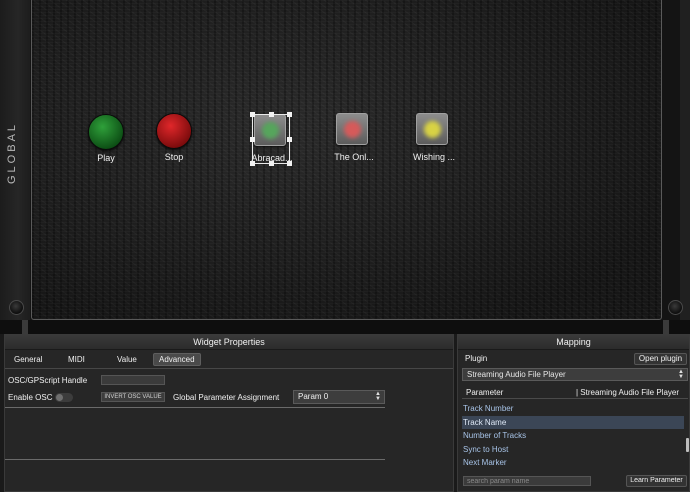  What do you see at coordinates (30, 397) in the screenshot?
I see `enable-osc-label: Enable OSC` at bounding box center [30, 397].